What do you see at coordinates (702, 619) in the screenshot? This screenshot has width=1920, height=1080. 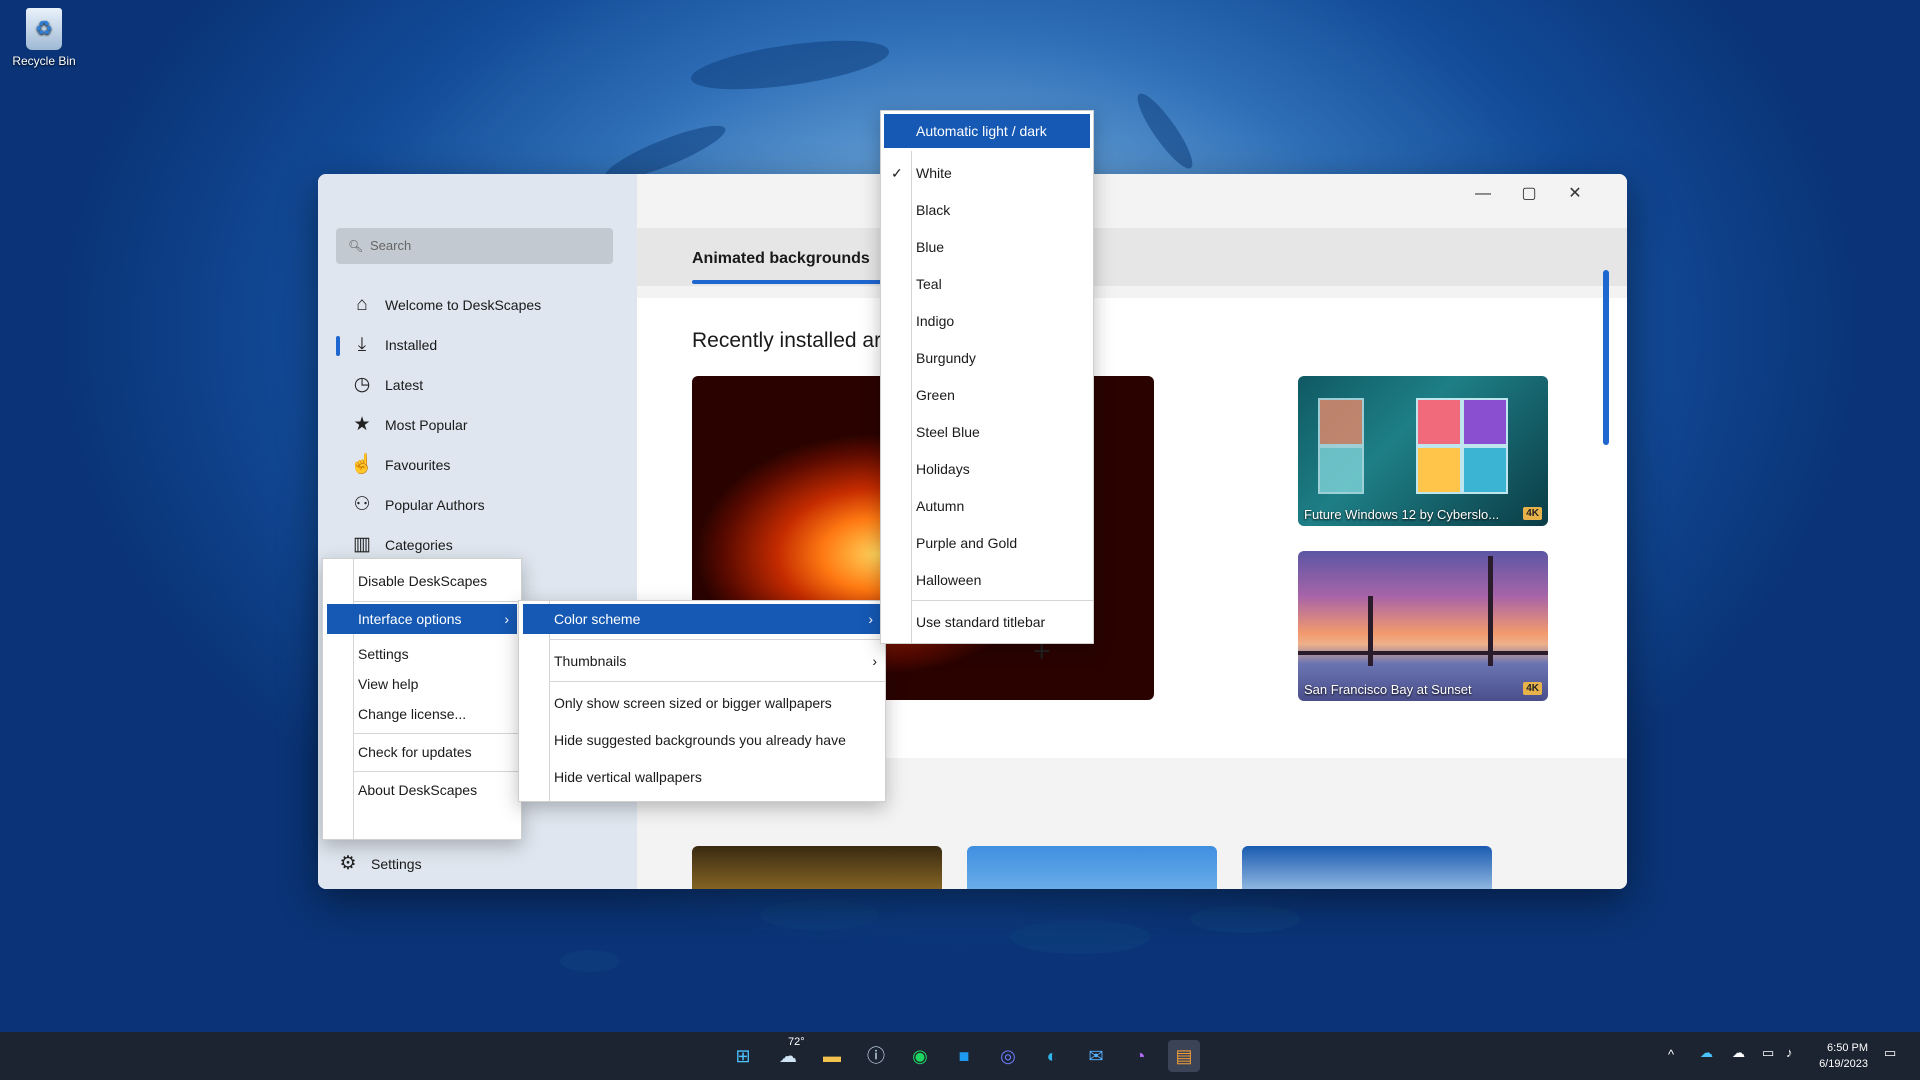 I see `menu-item-color-scheme: Color scheme ›` at bounding box center [702, 619].